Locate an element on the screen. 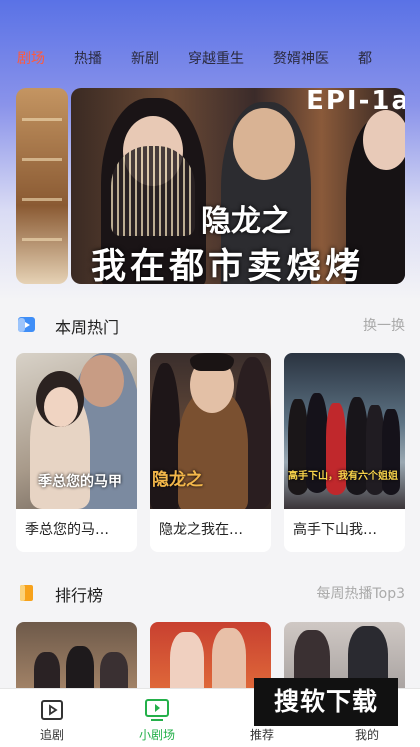 Image resolution: width=420 pixels, height=747 pixels. poster-stamp: 隐龙之 is located at coordinates (177, 480).